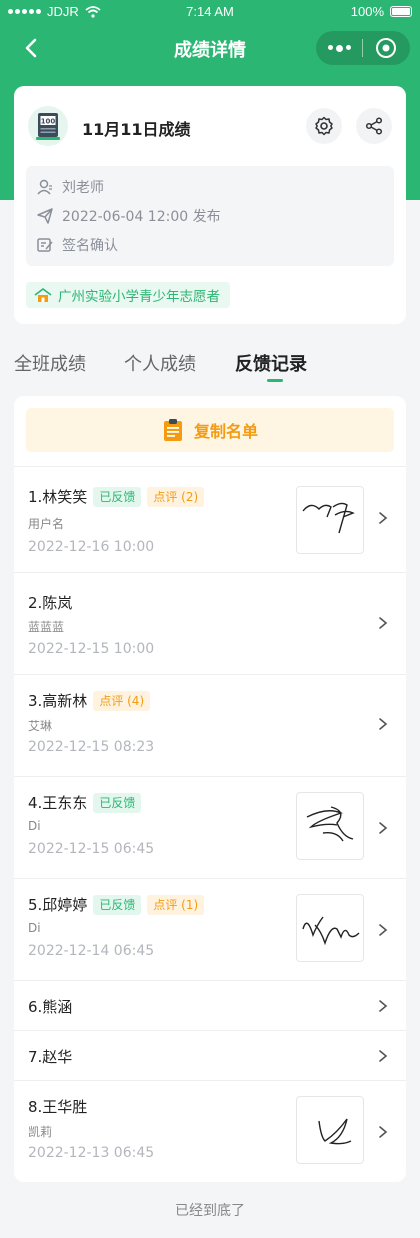 The width and height of the screenshot is (420, 1238). I want to click on sign-row: 签名确认, so click(77, 245).